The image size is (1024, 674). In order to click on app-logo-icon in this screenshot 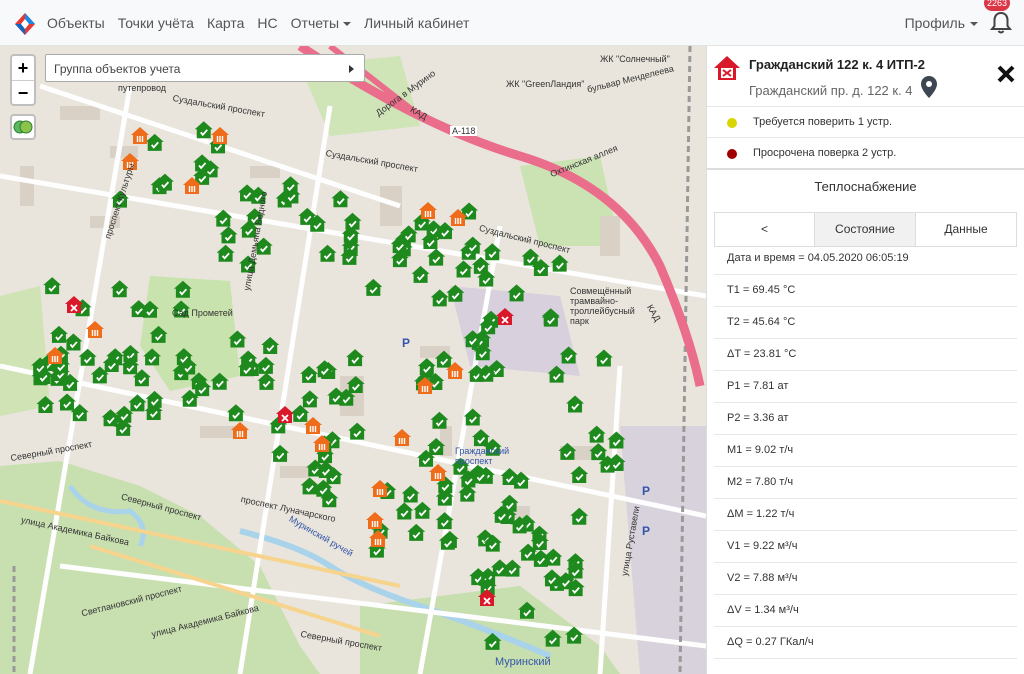, I will do `click(25, 23)`.